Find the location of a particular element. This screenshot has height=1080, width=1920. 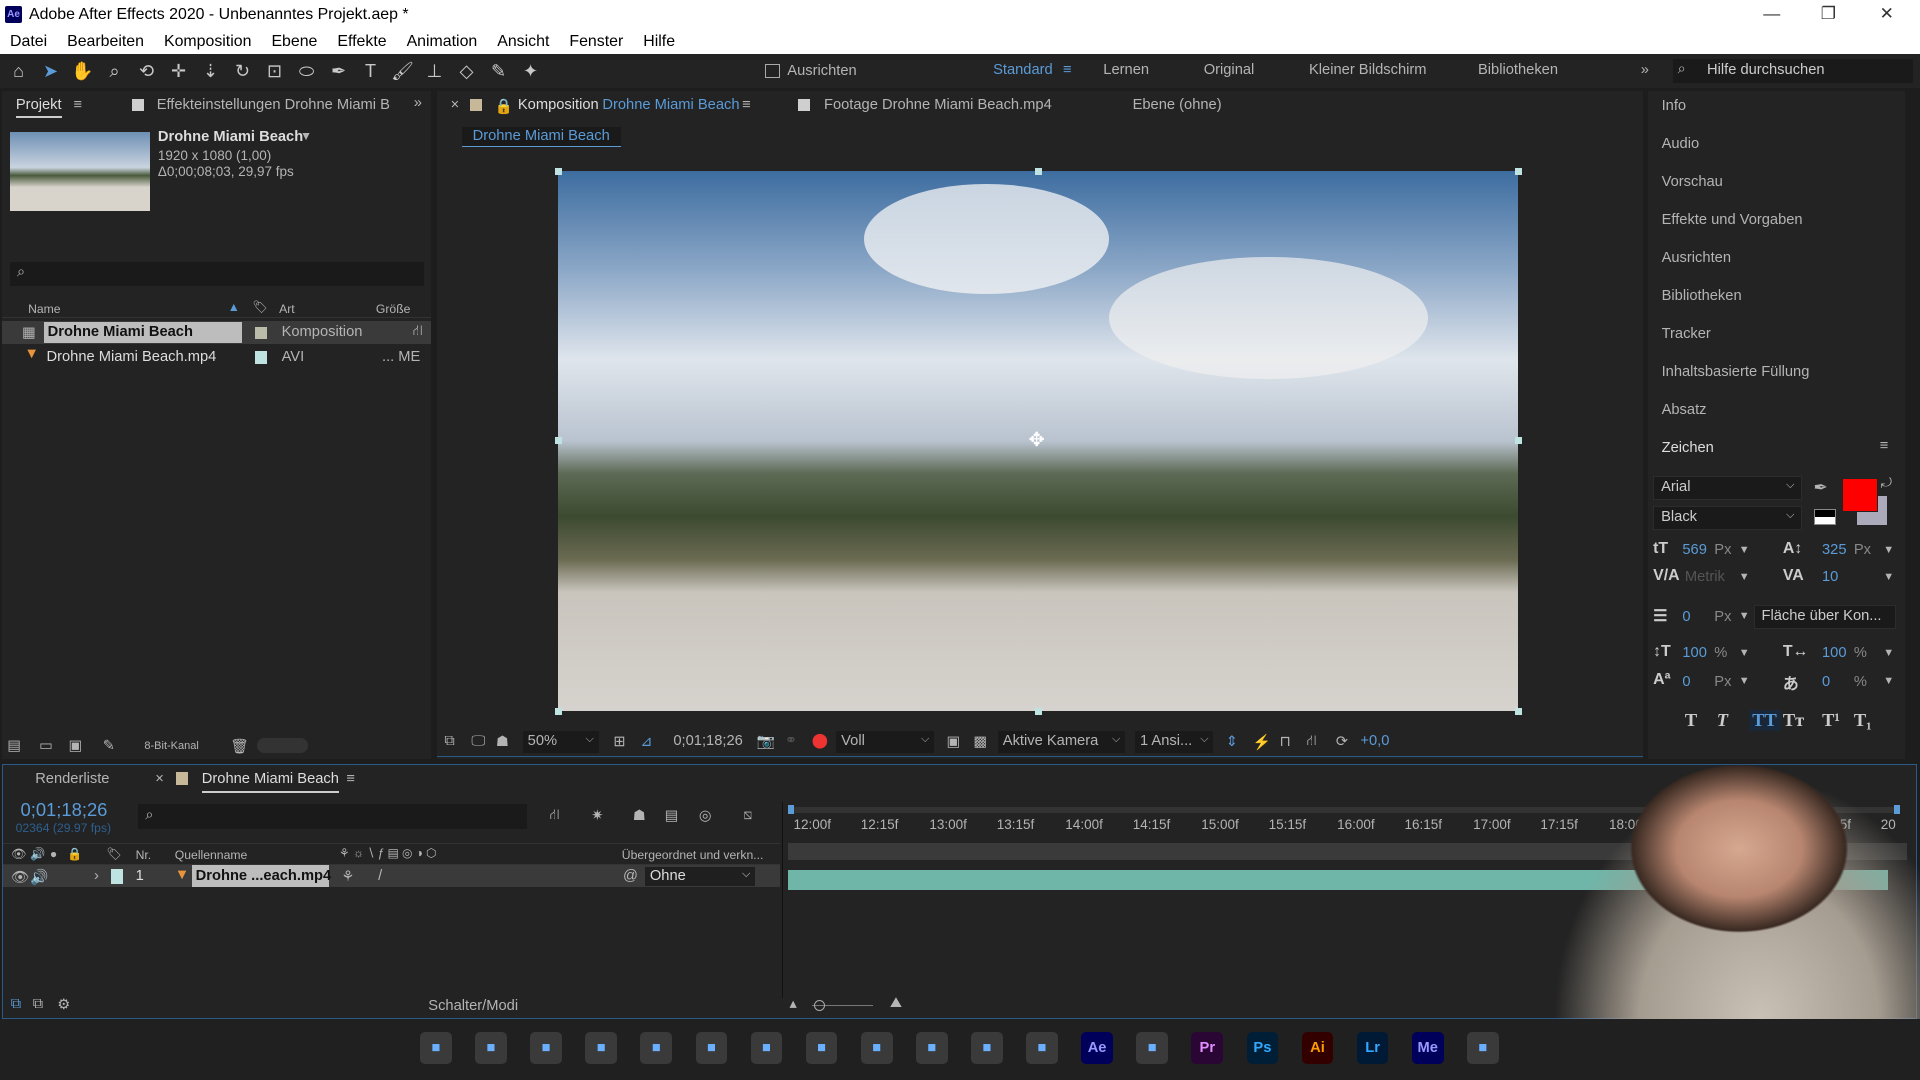

roto-tool-icon: ✎ is located at coordinates (498, 71).